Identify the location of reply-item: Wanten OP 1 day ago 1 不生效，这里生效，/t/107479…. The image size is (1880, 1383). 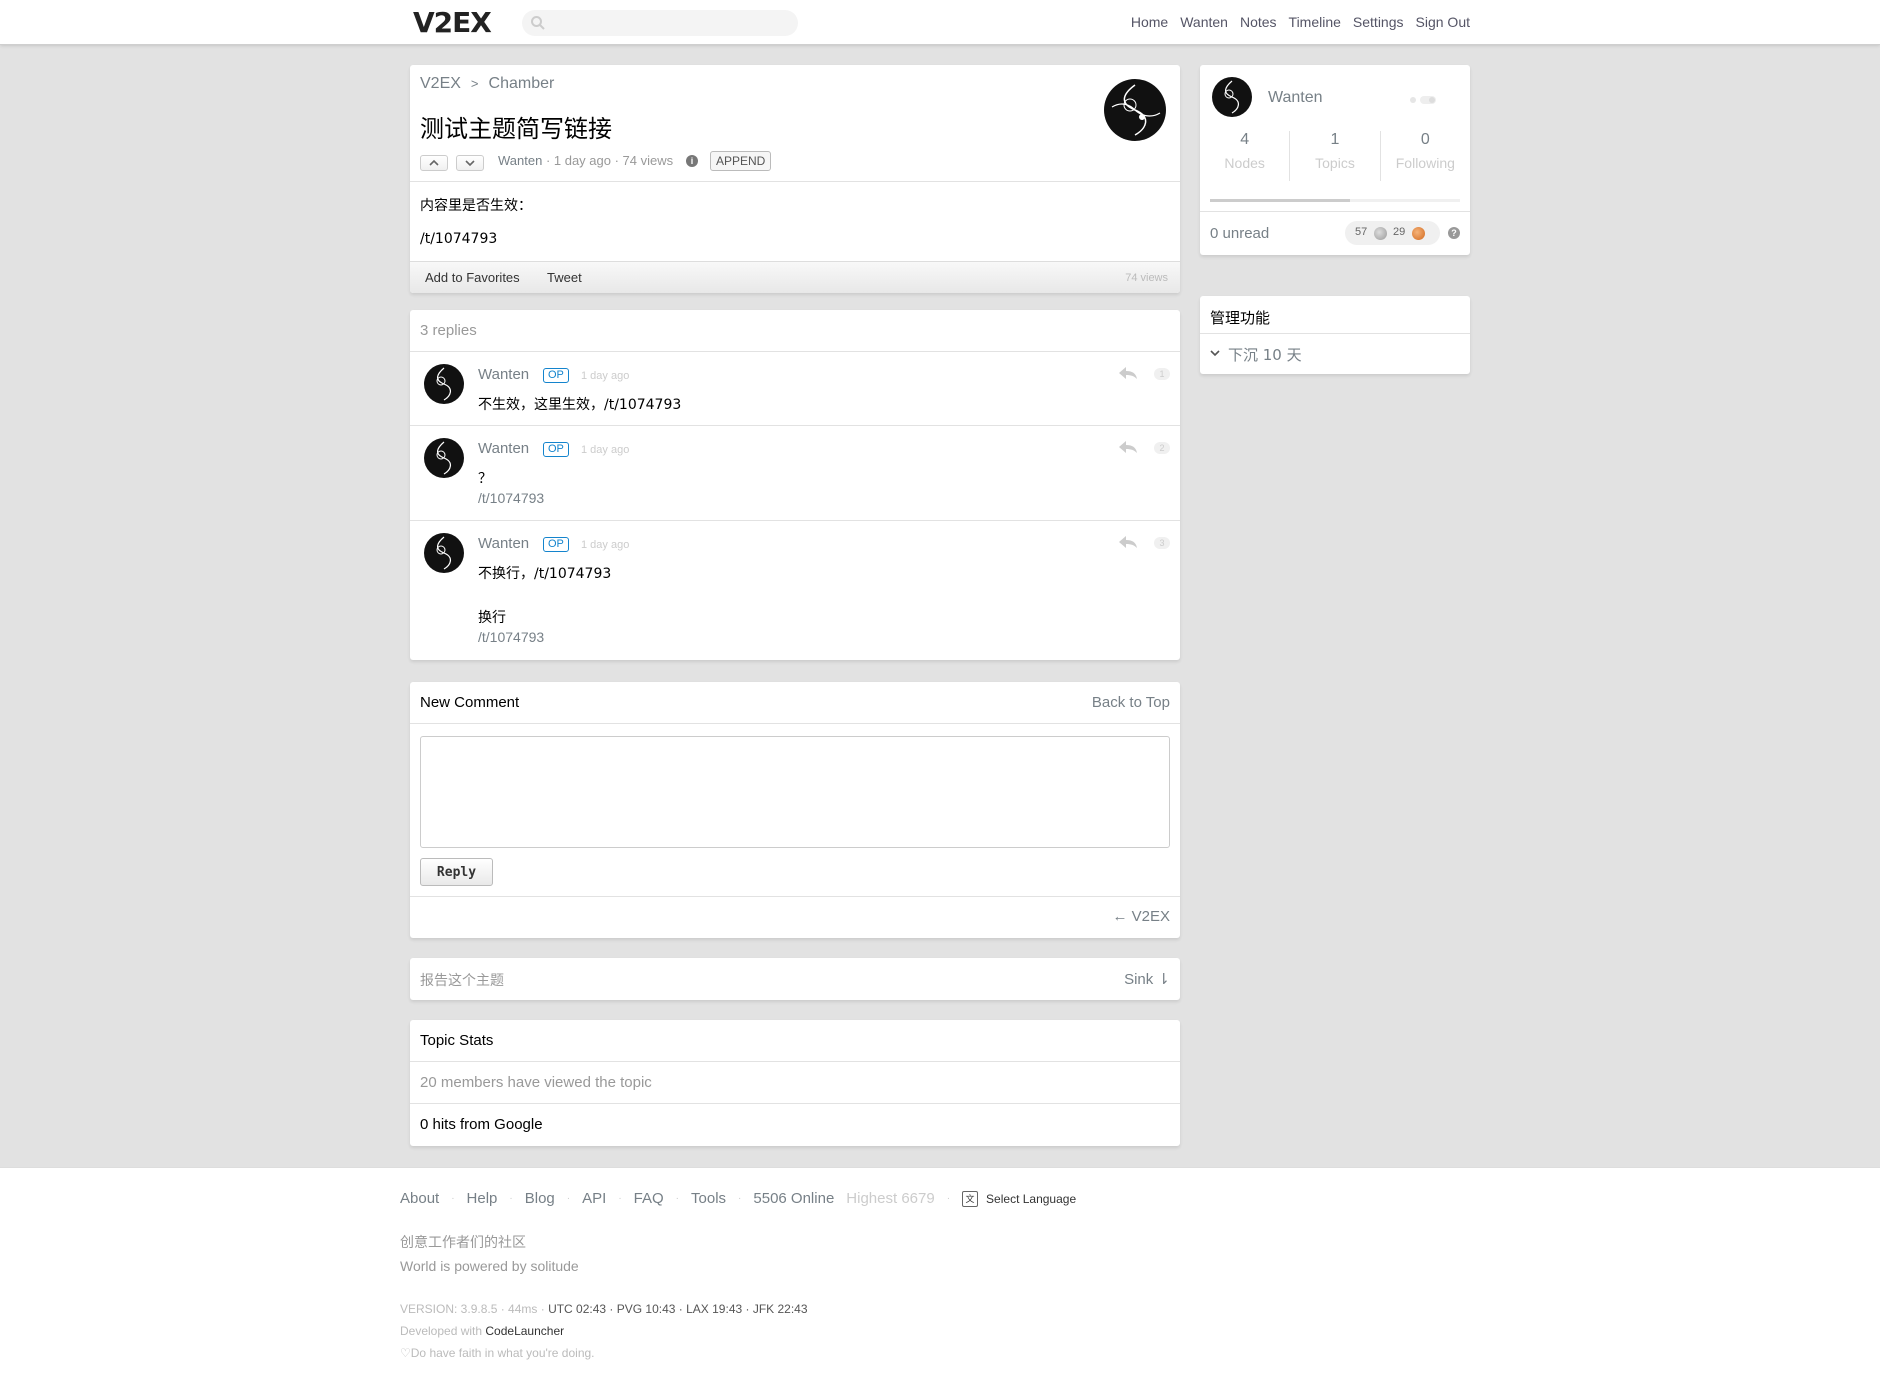
(795, 389).